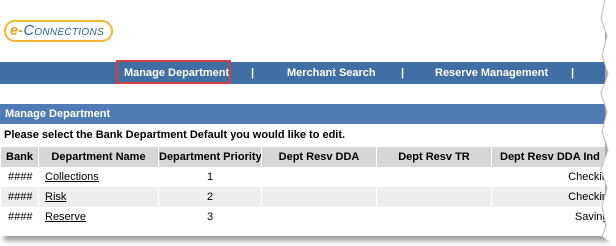 This screenshot has height=246, width=616. Describe the element at coordinates (63, 31) in the screenshot. I see `logo-word: Connections` at that location.